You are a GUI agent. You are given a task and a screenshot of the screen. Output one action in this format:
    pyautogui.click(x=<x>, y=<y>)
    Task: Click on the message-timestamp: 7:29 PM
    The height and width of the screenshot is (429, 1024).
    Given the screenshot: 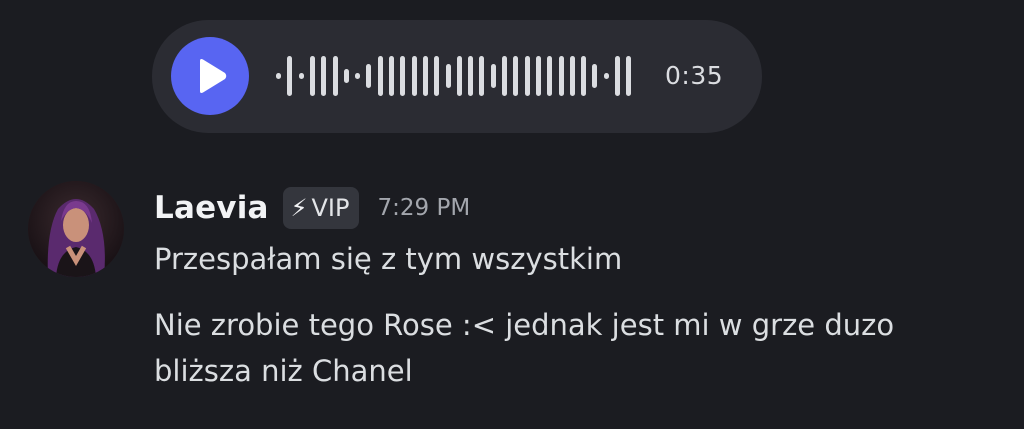 What is the action you would take?
    pyautogui.click(x=424, y=208)
    